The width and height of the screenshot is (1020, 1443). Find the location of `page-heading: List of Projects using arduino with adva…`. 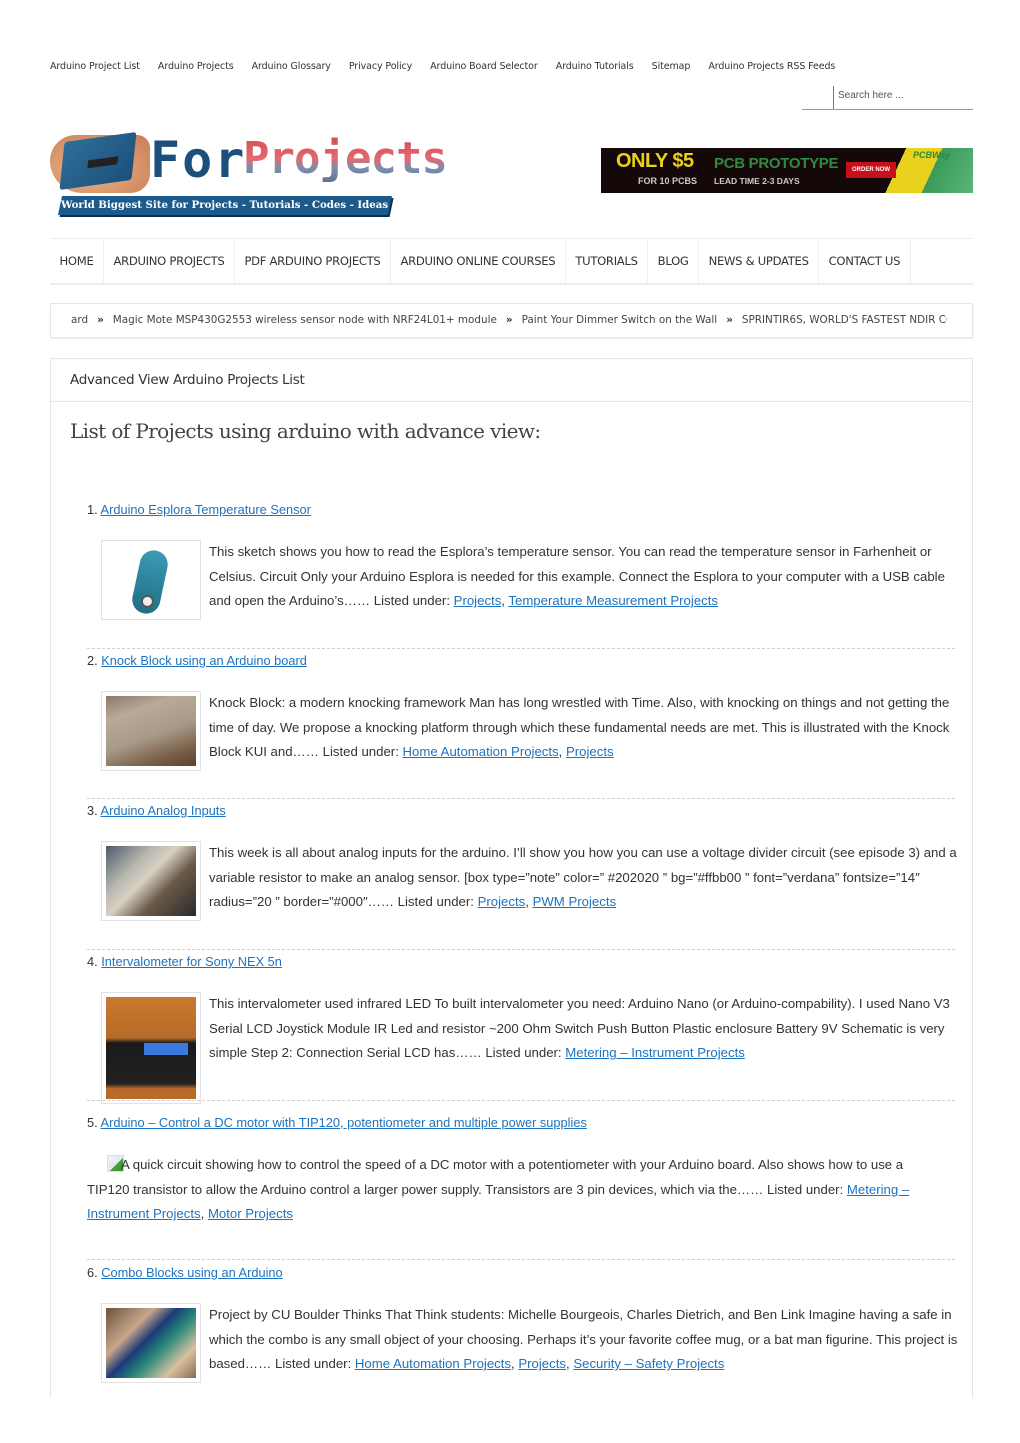

page-heading: List of Projects using arduino with adva… is located at coordinates (305, 431).